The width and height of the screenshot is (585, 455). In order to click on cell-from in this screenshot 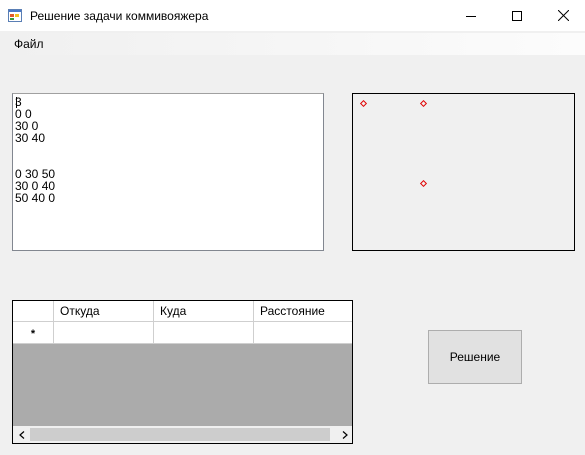, I will do `click(104, 333)`.